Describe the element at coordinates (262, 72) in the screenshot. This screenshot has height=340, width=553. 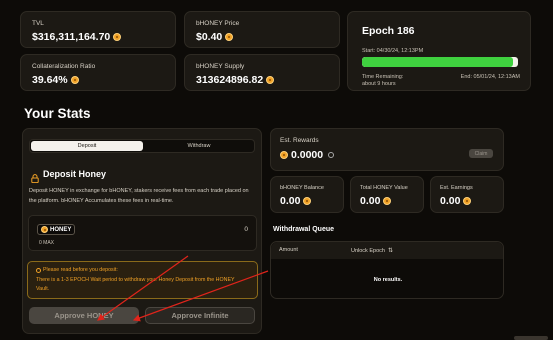
I see `bhoney-supply-card: bHONEY Supply 313624896.82` at that location.